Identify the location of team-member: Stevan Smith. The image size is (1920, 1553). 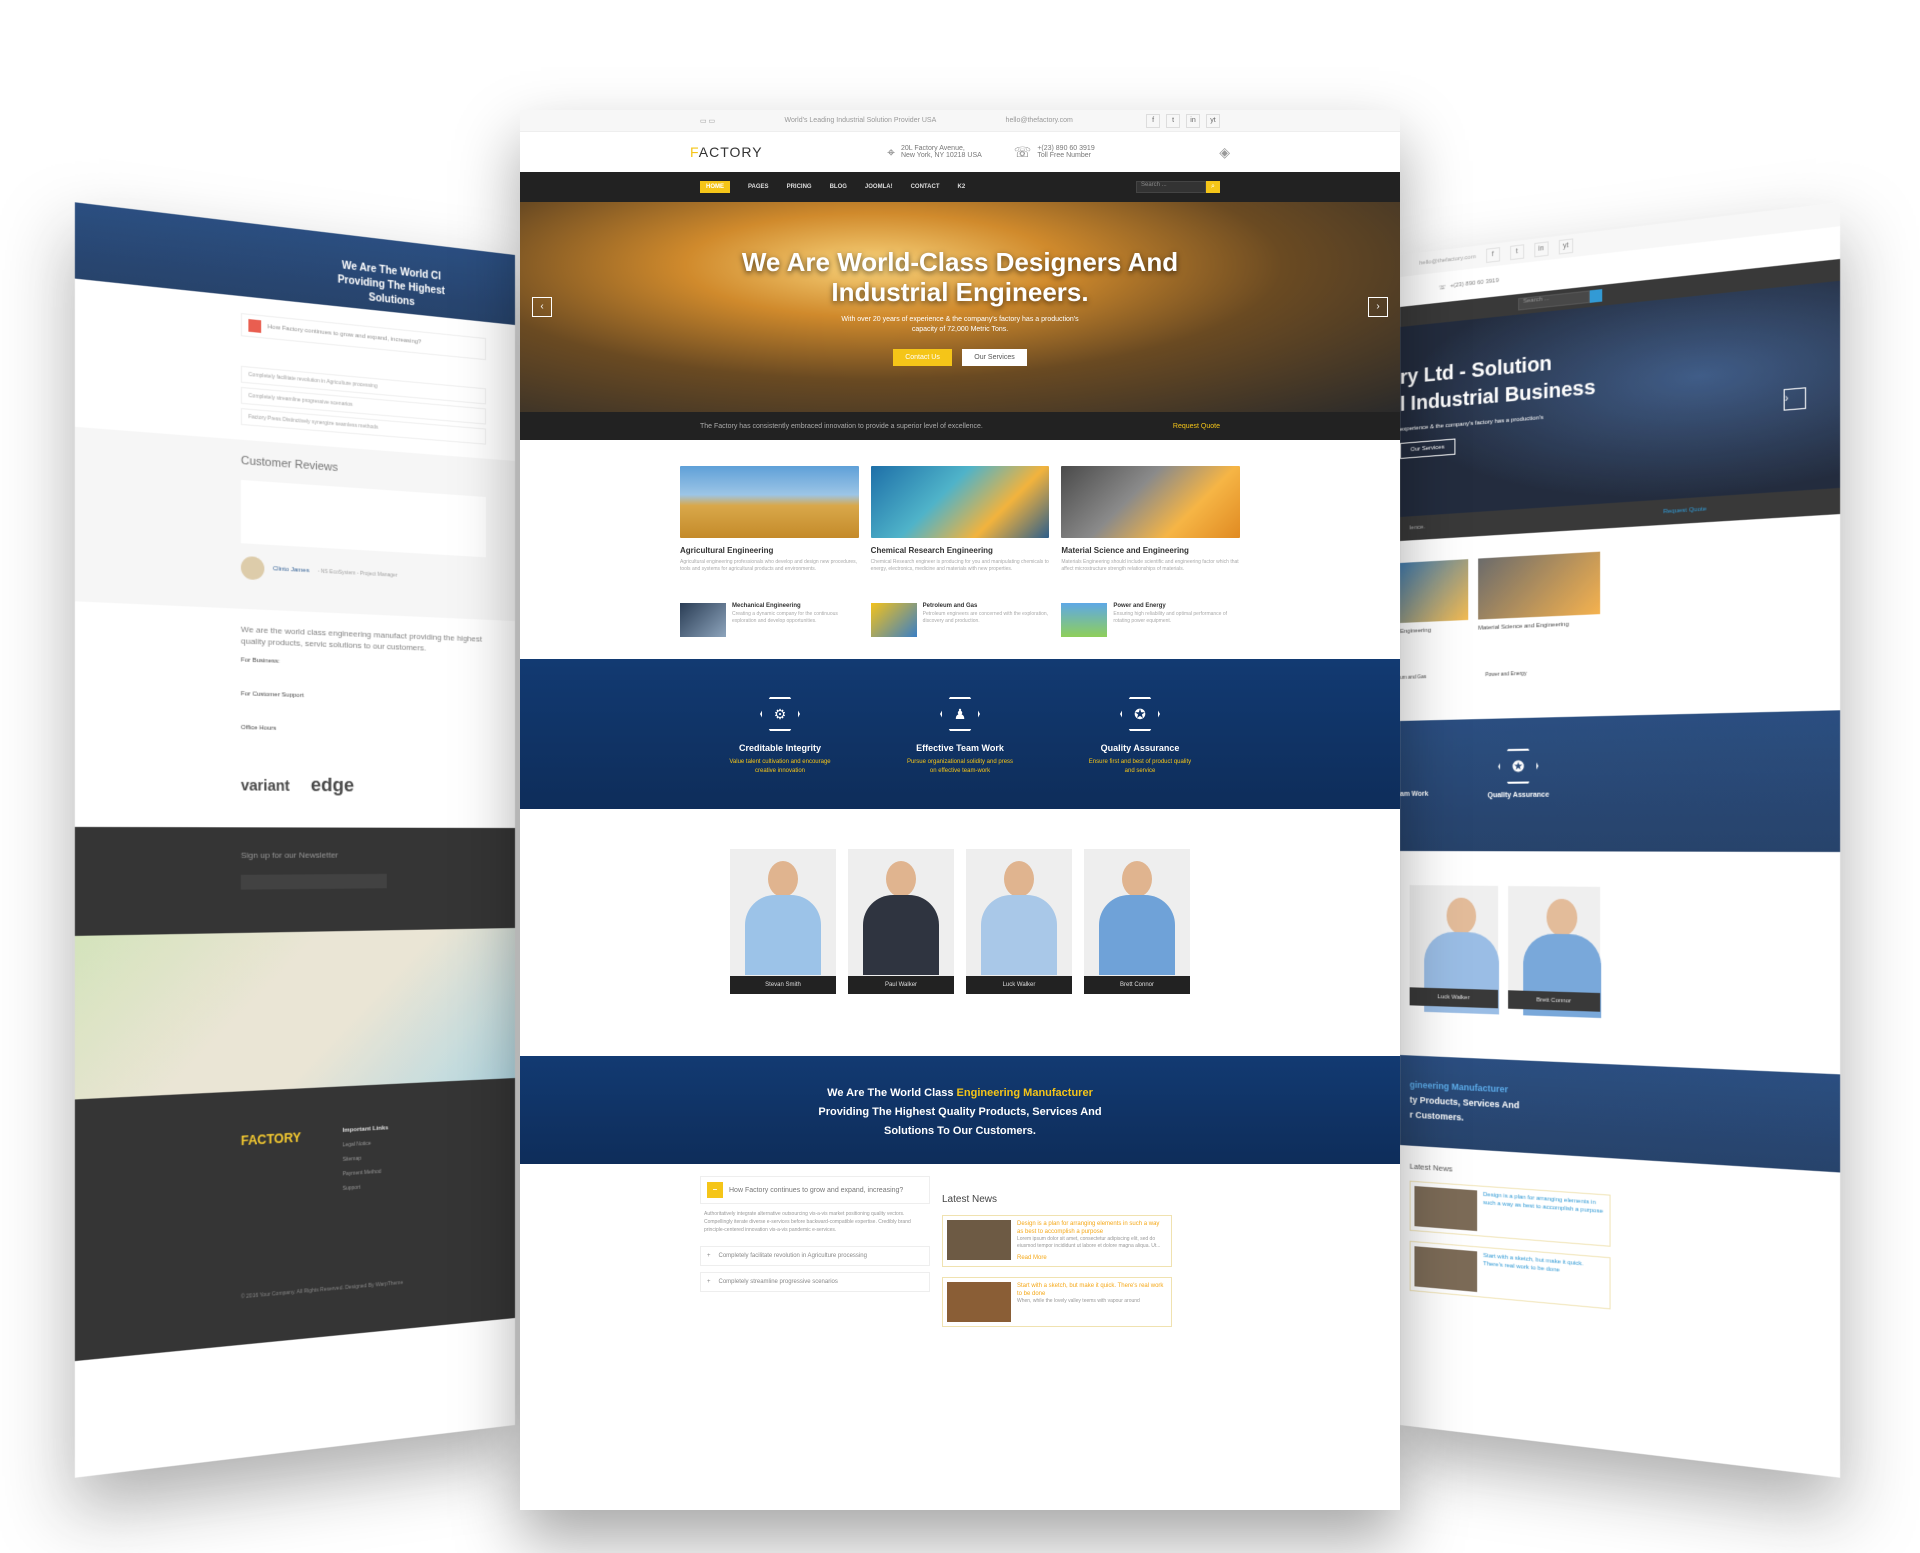
(783, 921).